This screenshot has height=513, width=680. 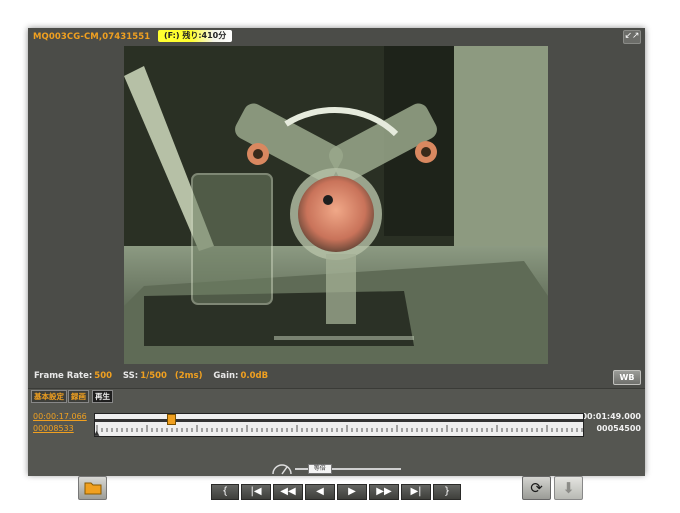 I want to click on current-frame: 00008533, so click(x=53, y=428).